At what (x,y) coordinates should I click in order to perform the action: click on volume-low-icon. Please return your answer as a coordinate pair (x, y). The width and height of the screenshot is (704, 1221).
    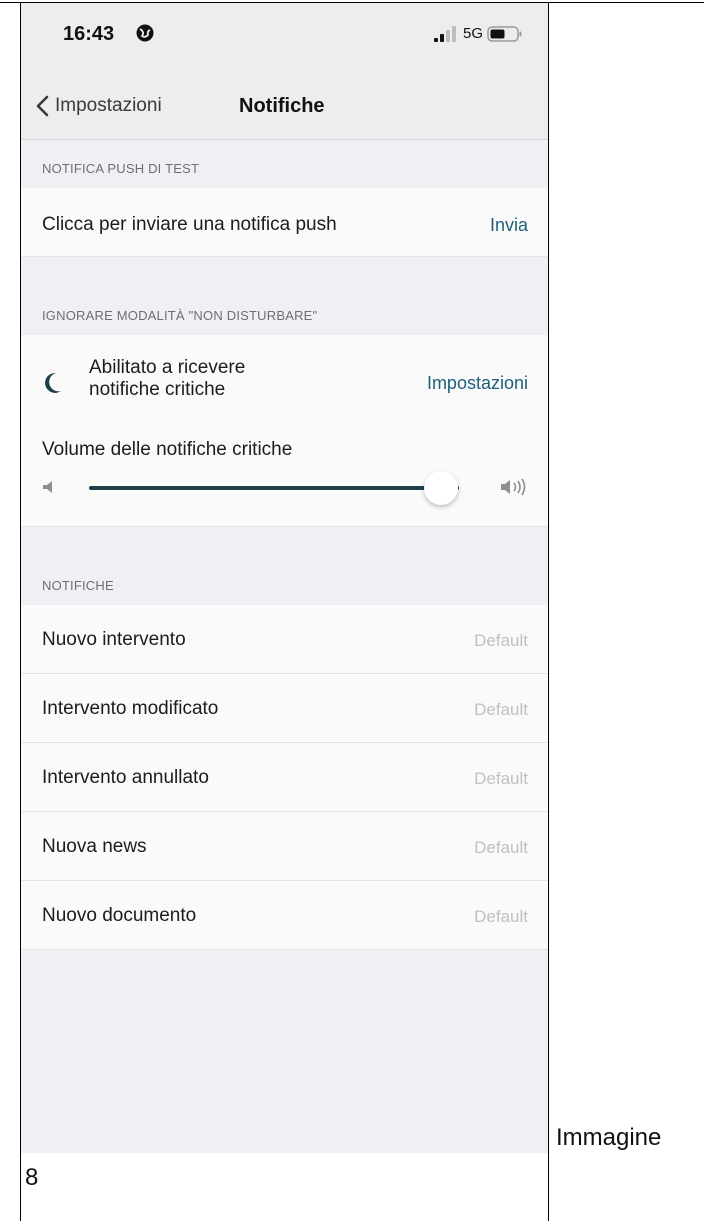
    Looking at the image, I should click on (47, 487).